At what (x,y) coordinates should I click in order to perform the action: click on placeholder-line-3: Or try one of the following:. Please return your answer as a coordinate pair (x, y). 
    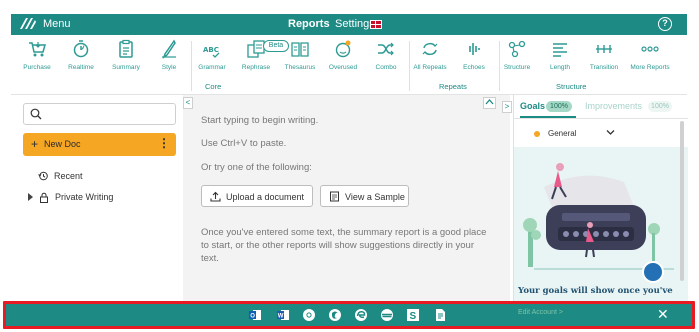
    Looking at the image, I should click on (256, 167).